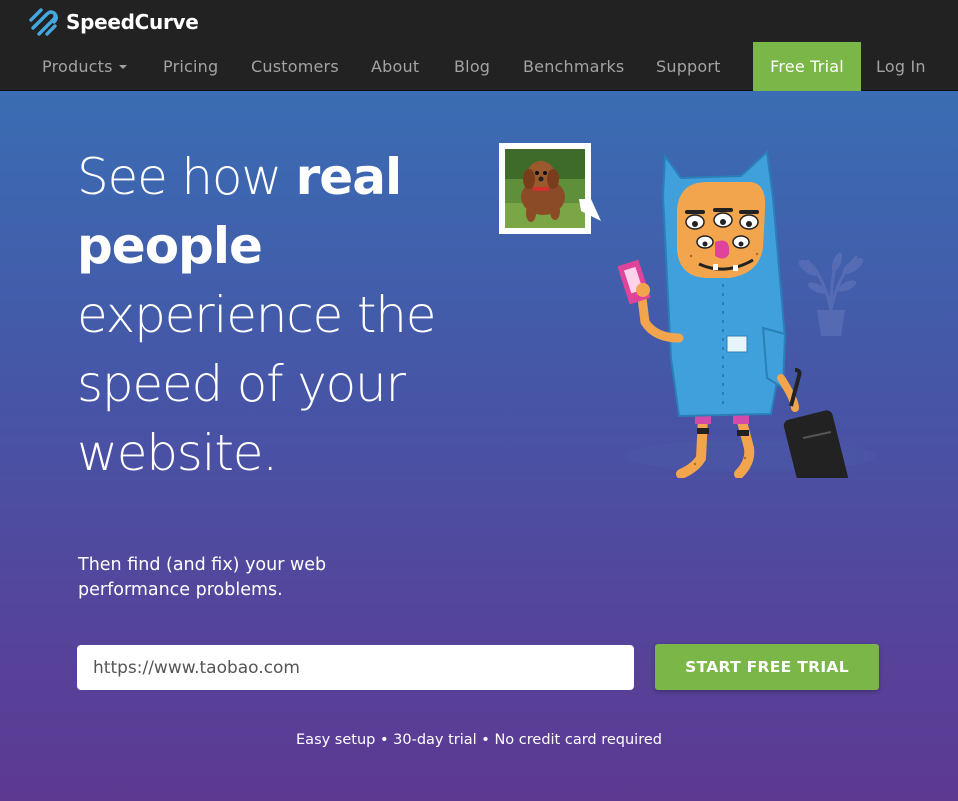 The width and height of the screenshot is (958, 801). What do you see at coordinates (767, 667) in the screenshot?
I see `start-free-trial-button: START FREE TRIAL` at bounding box center [767, 667].